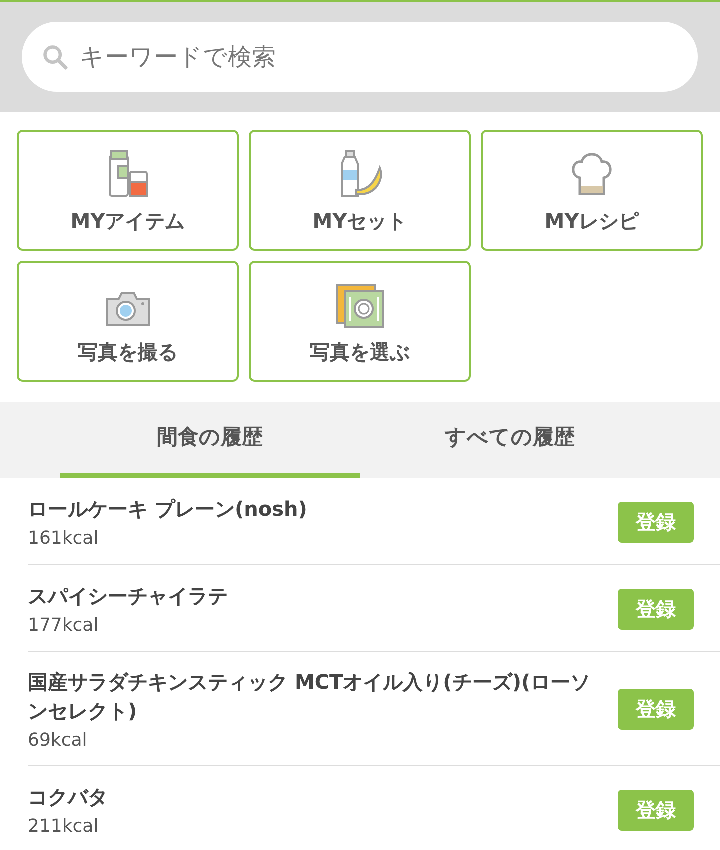  I want to click on calorie-value: 161kcal, so click(64, 538).